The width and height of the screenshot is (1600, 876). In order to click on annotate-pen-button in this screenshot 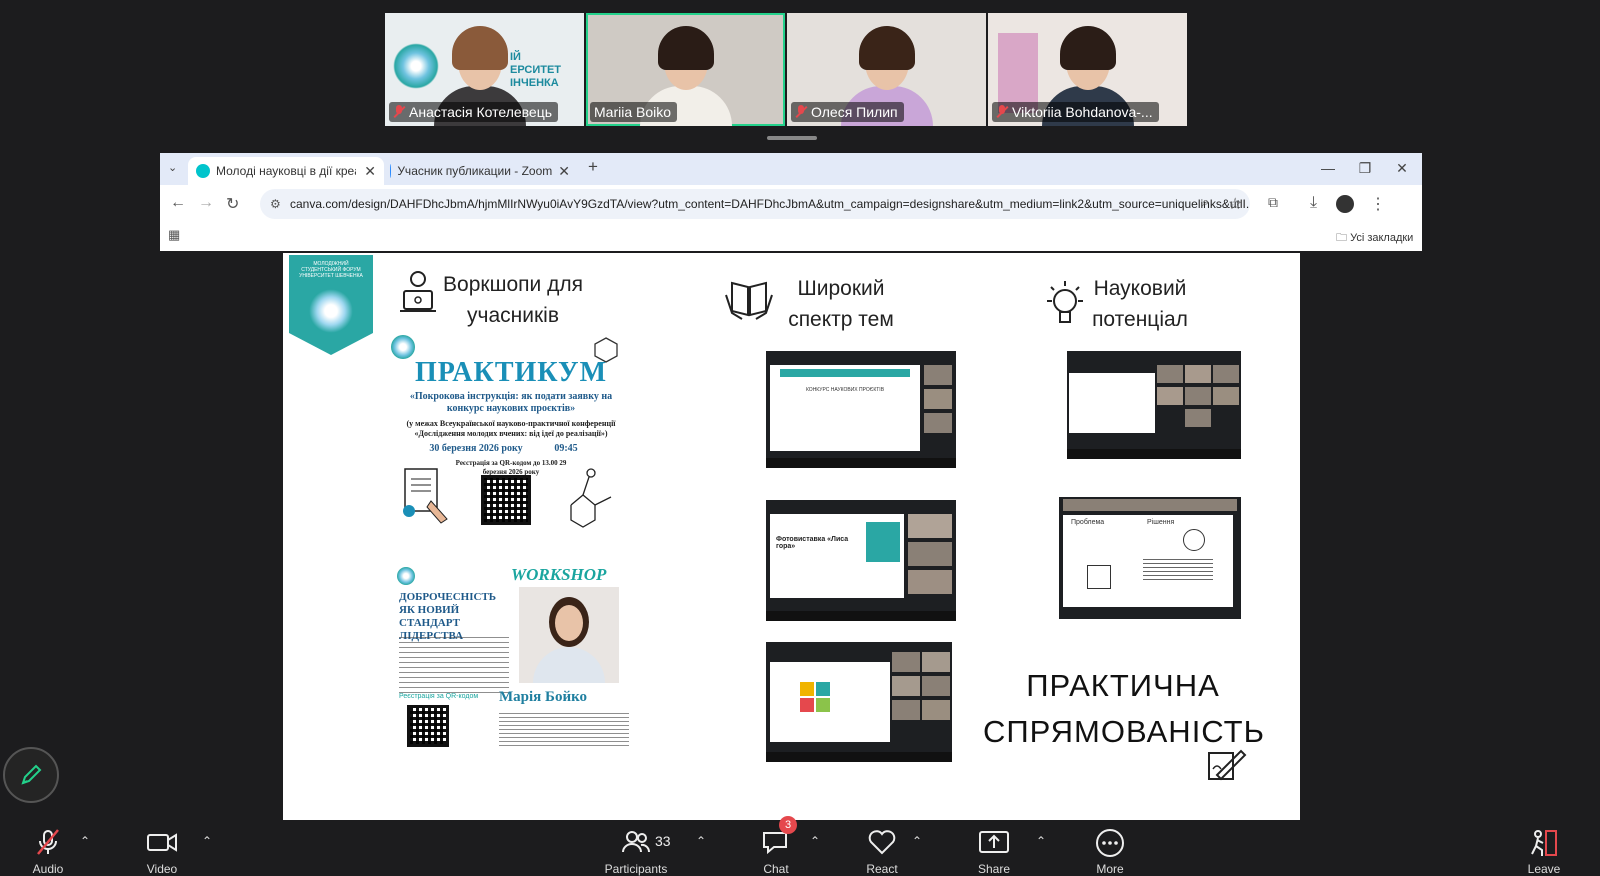, I will do `click(31, 775)`.